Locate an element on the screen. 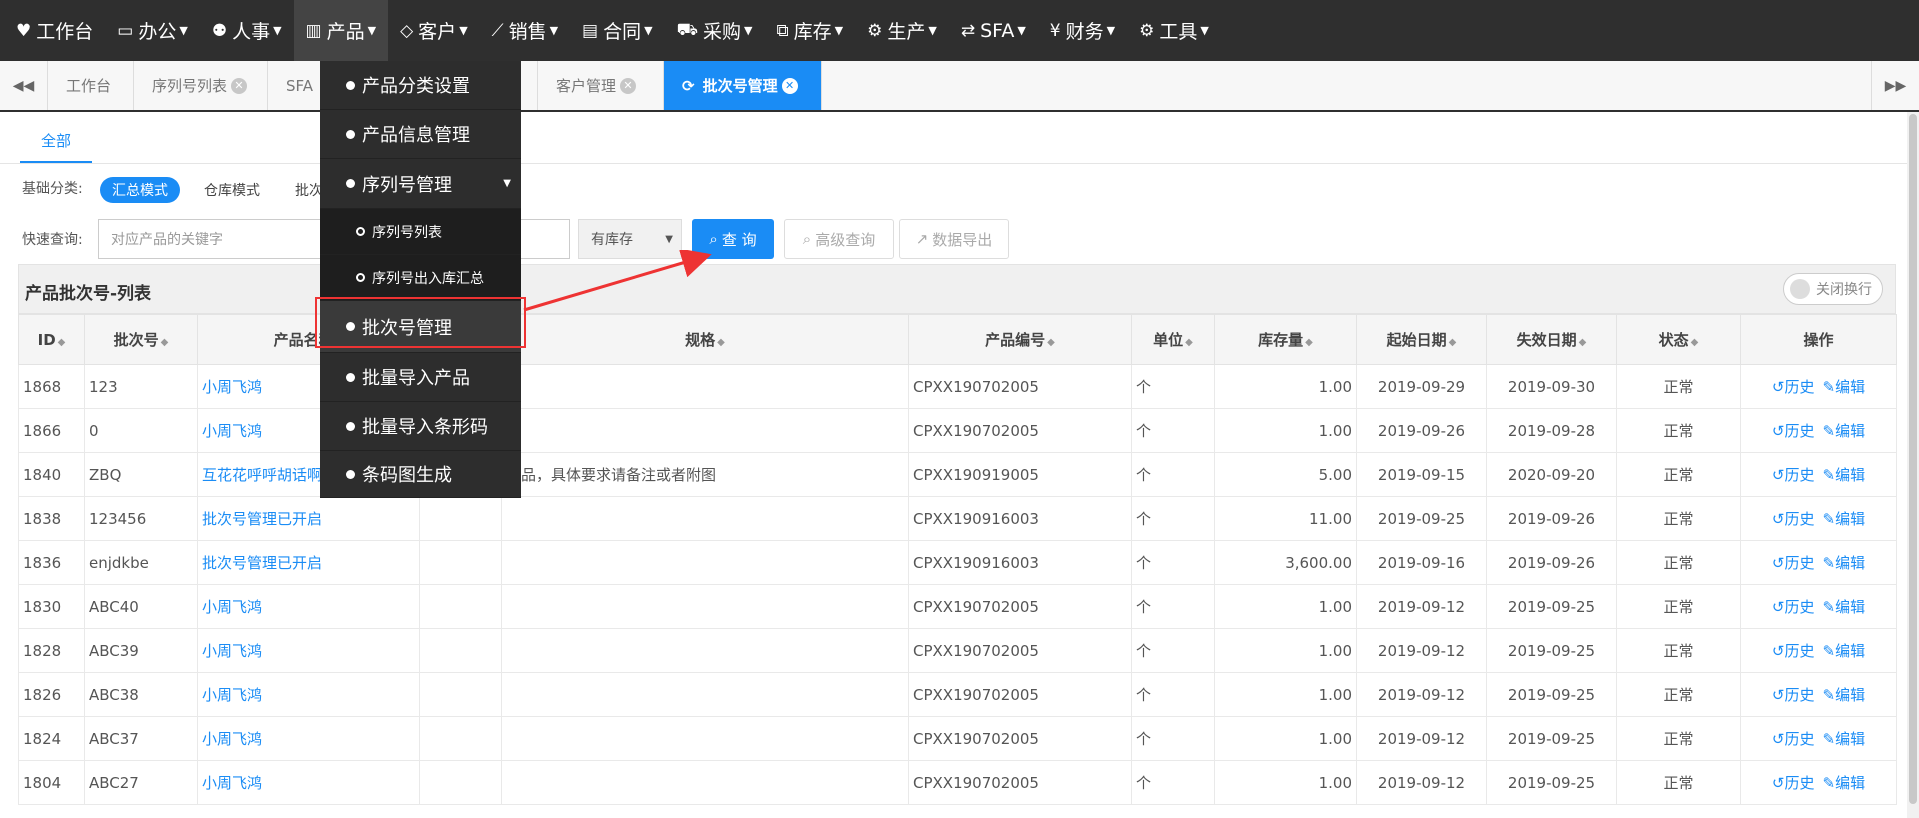 The height and width of the screenshot is (818, 1919). dropdown-item-3: 序列号列表 is located at coordinates (420, 232).